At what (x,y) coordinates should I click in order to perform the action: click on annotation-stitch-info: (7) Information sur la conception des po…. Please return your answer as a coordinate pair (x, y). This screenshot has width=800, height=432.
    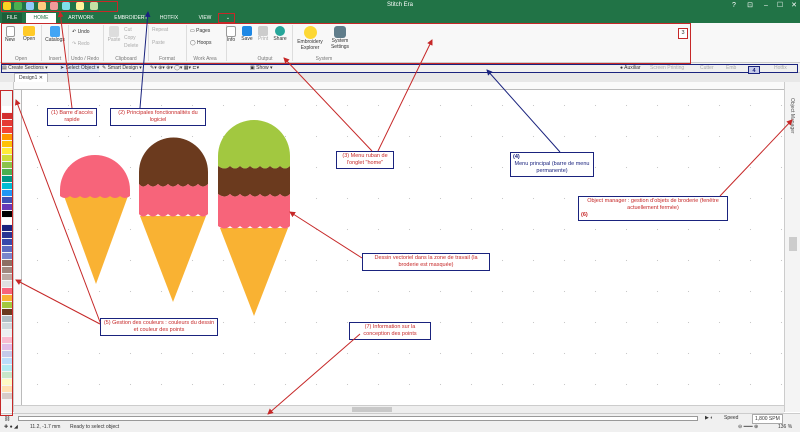
    Looking at the image, I should click on (390, 331).